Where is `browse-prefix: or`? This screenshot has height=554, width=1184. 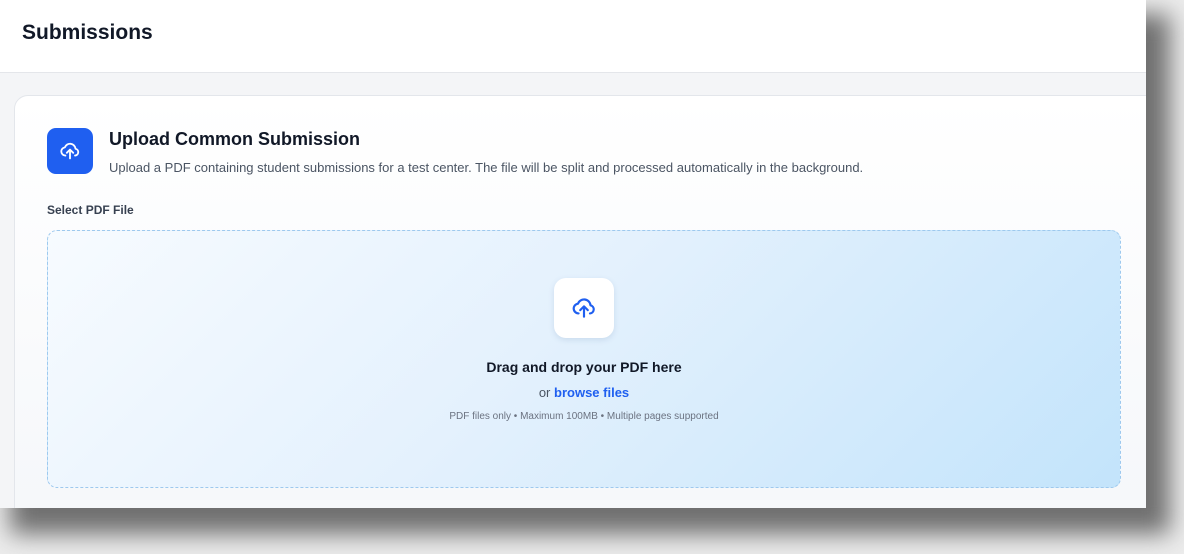 browse-prefix: or is located at coordinates (544, 392).